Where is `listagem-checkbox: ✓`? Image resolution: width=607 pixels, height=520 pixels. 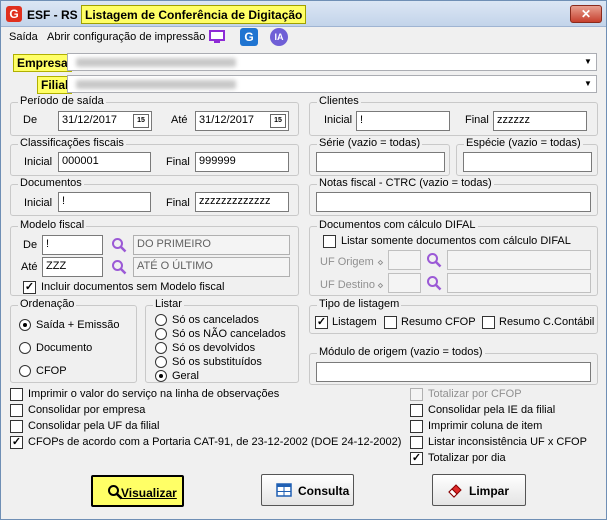
listagem-checkbox: ✓ is located at coordinates (321, 322).